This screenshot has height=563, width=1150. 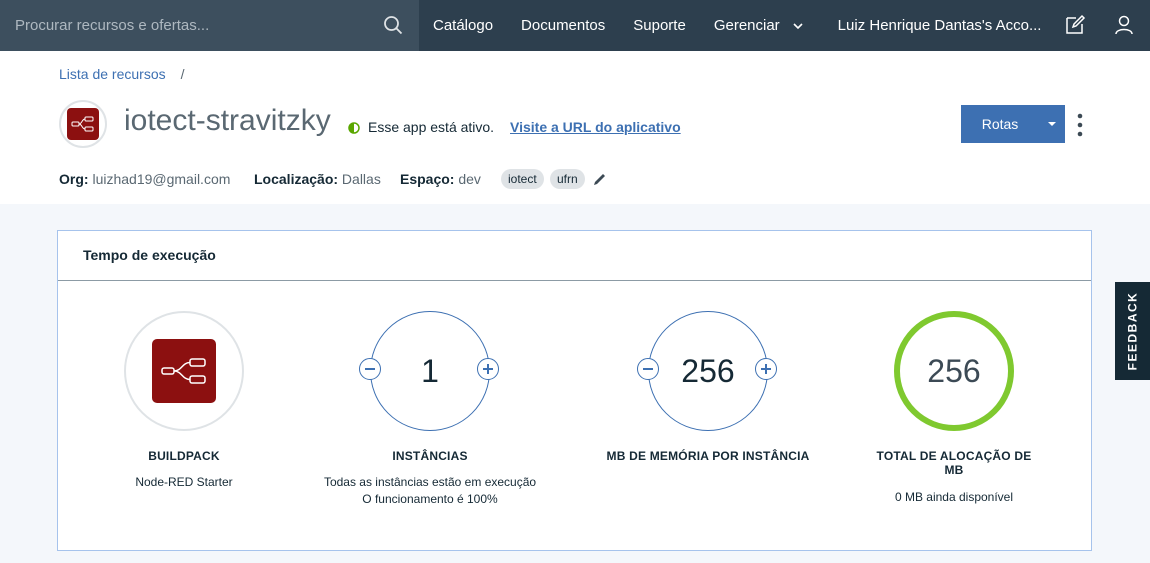 What do you see at coordinates (431, 127) in the screenshot?
I see `status-text: Esse app está ativo.` at bounding box center [431, 127].